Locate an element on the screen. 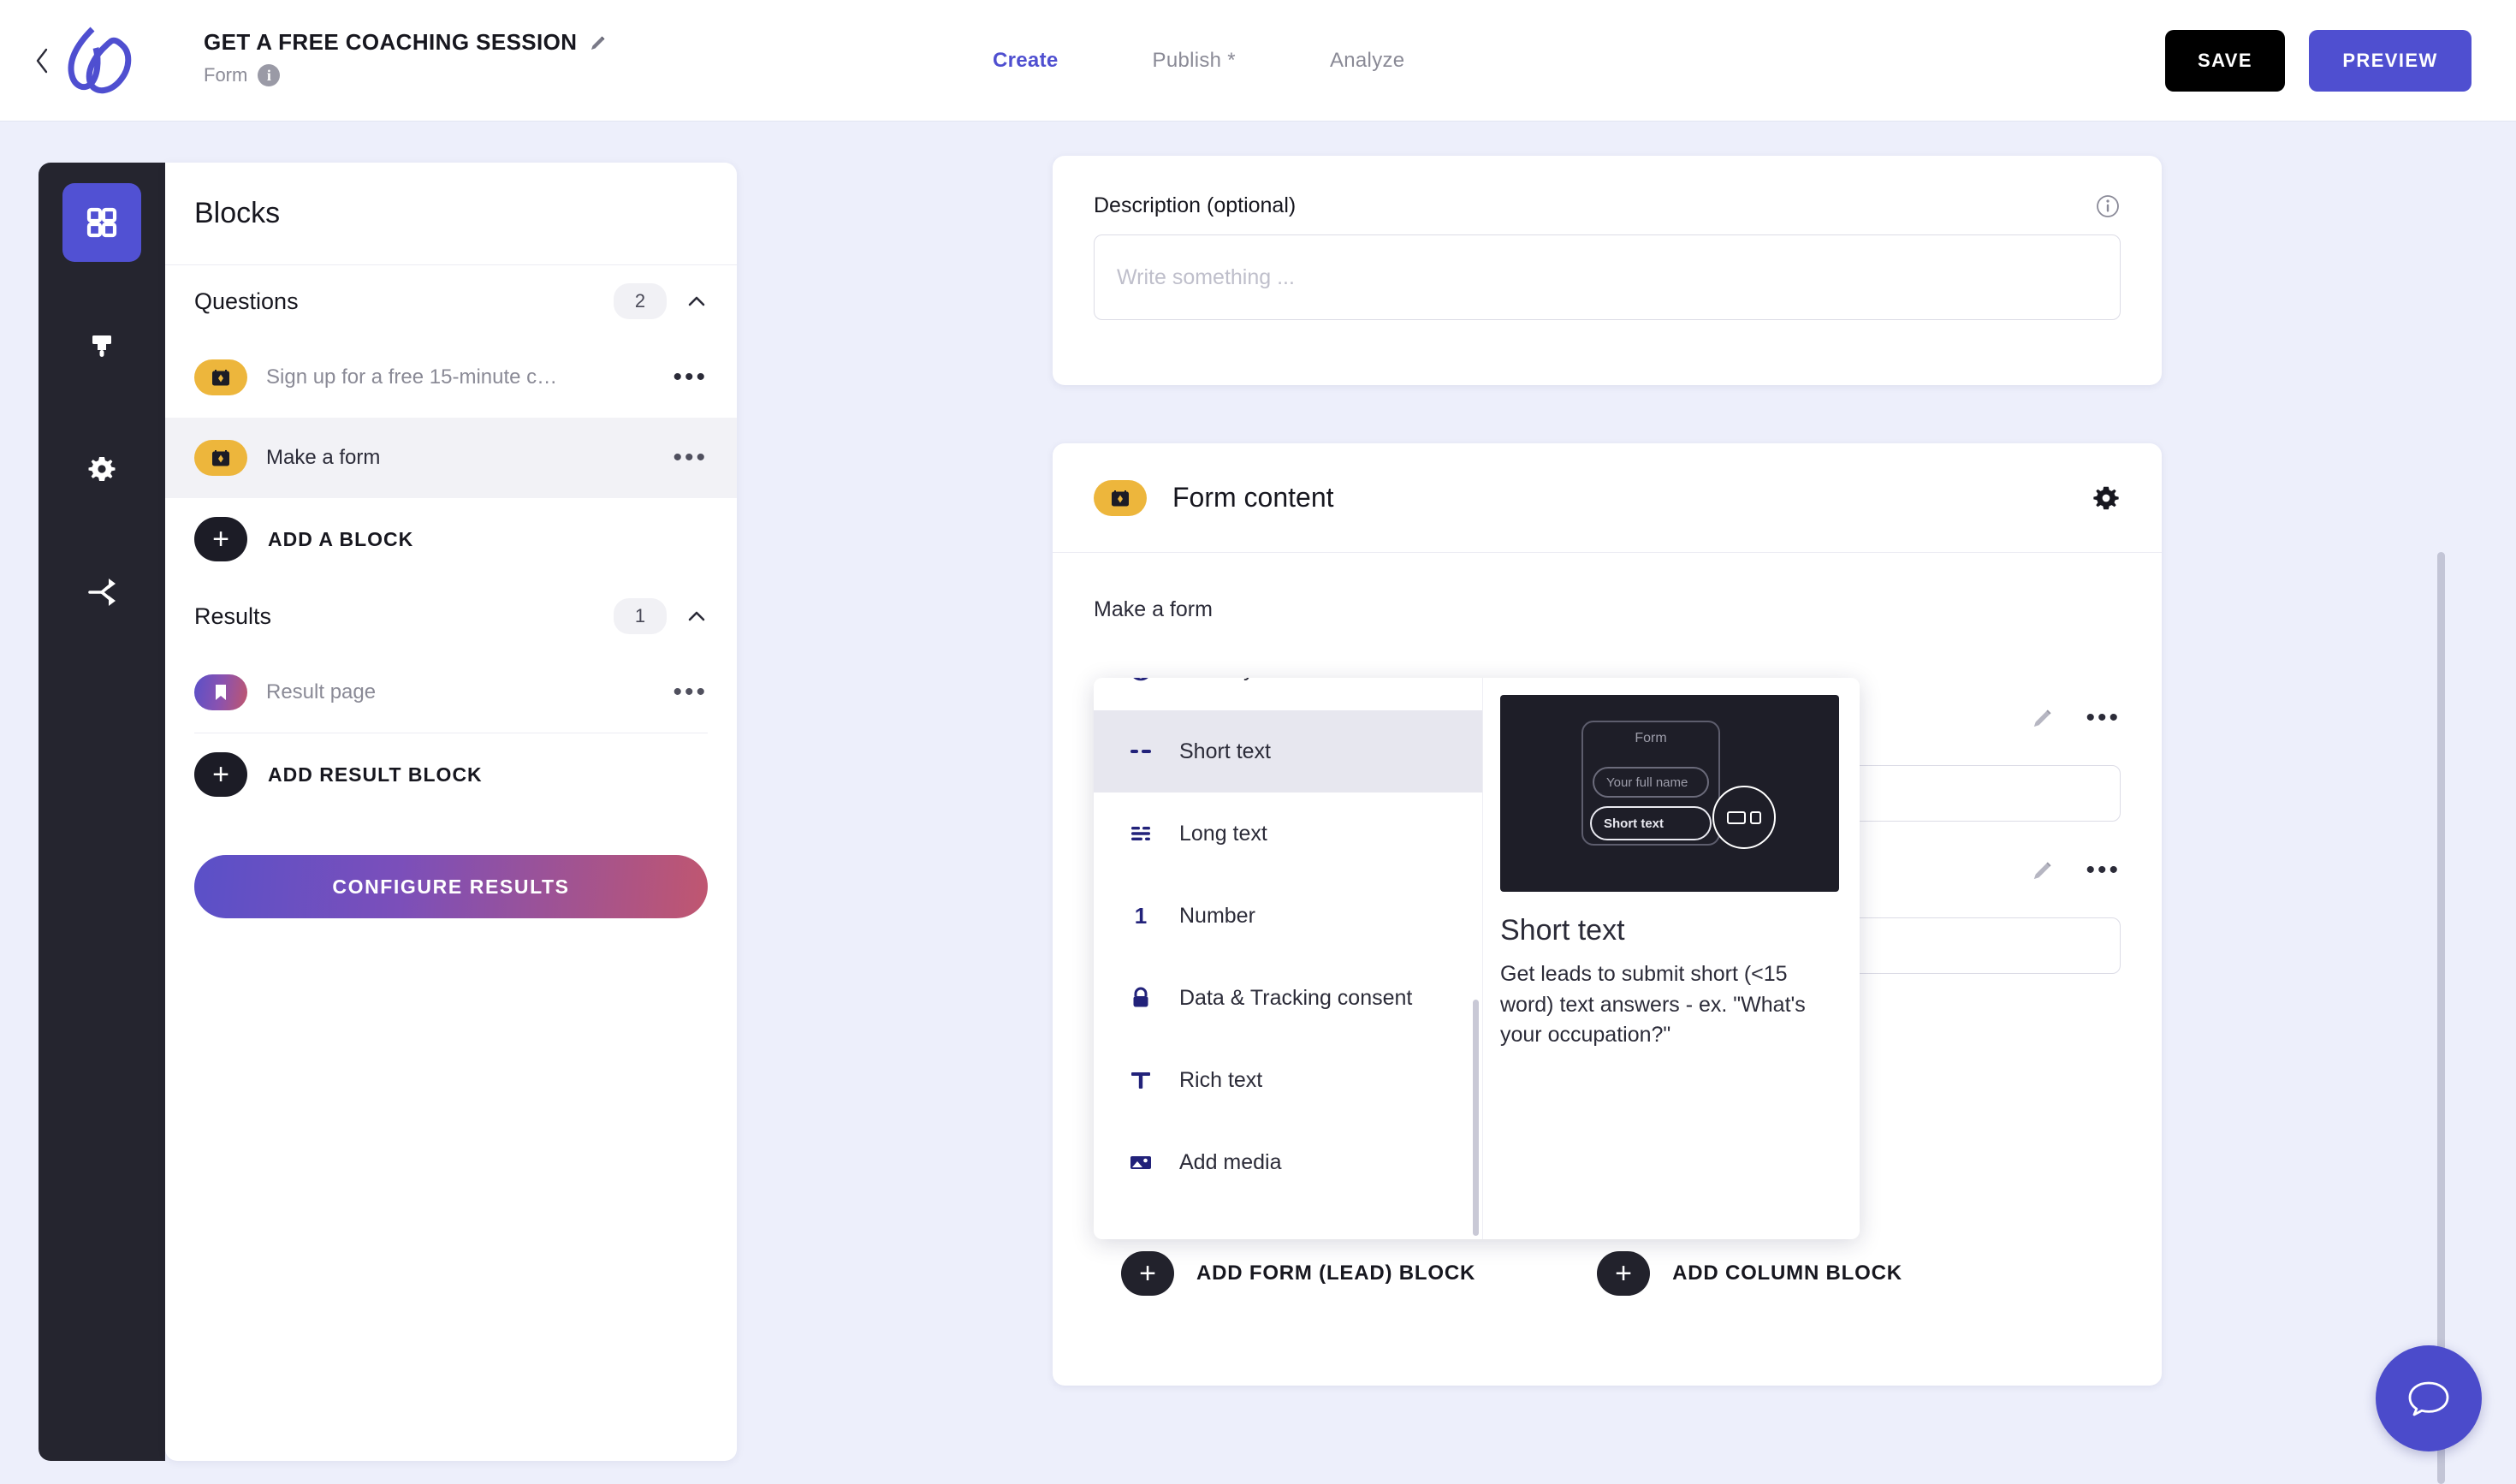 Image resolution: width=2516 pixels, height=1484 pixels. block-row: Make a form ••• is located at coordinates (451, 458).